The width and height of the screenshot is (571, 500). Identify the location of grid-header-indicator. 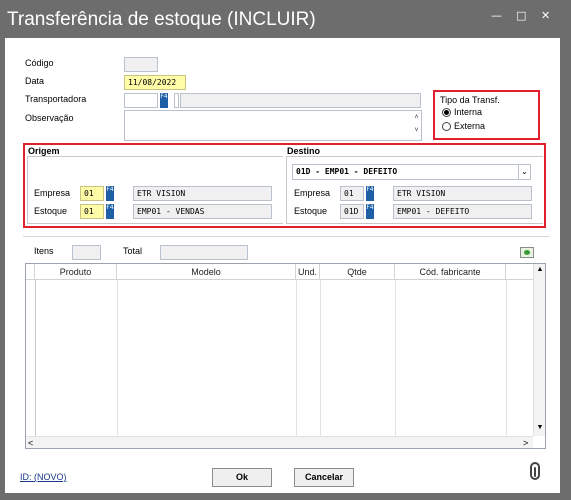
(30, 272).